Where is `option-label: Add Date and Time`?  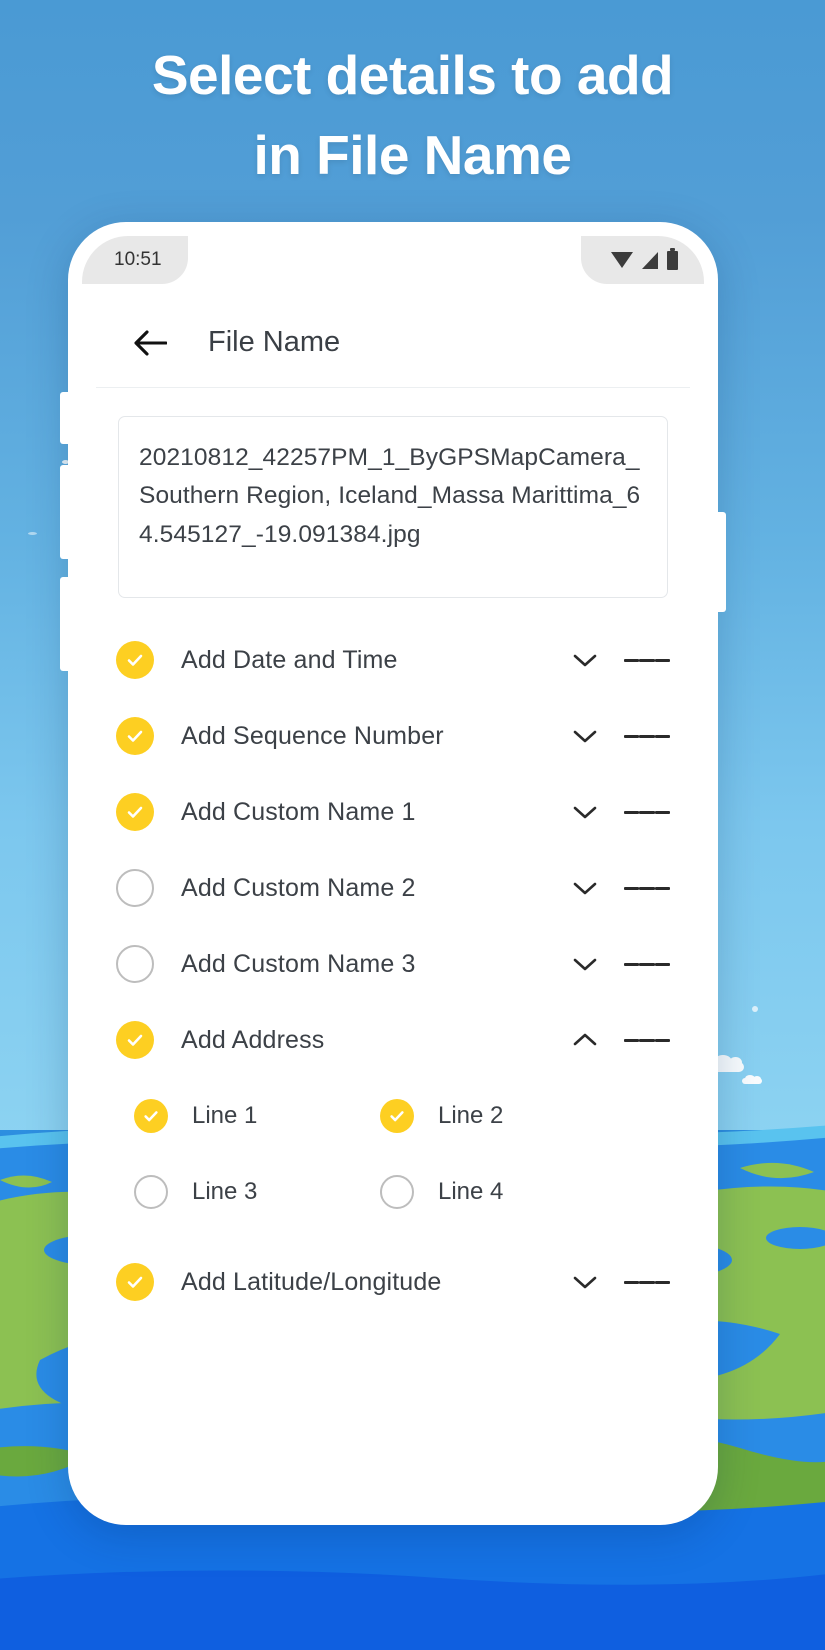 option-label: Add Date and Time is located at coordinates (289, 659).